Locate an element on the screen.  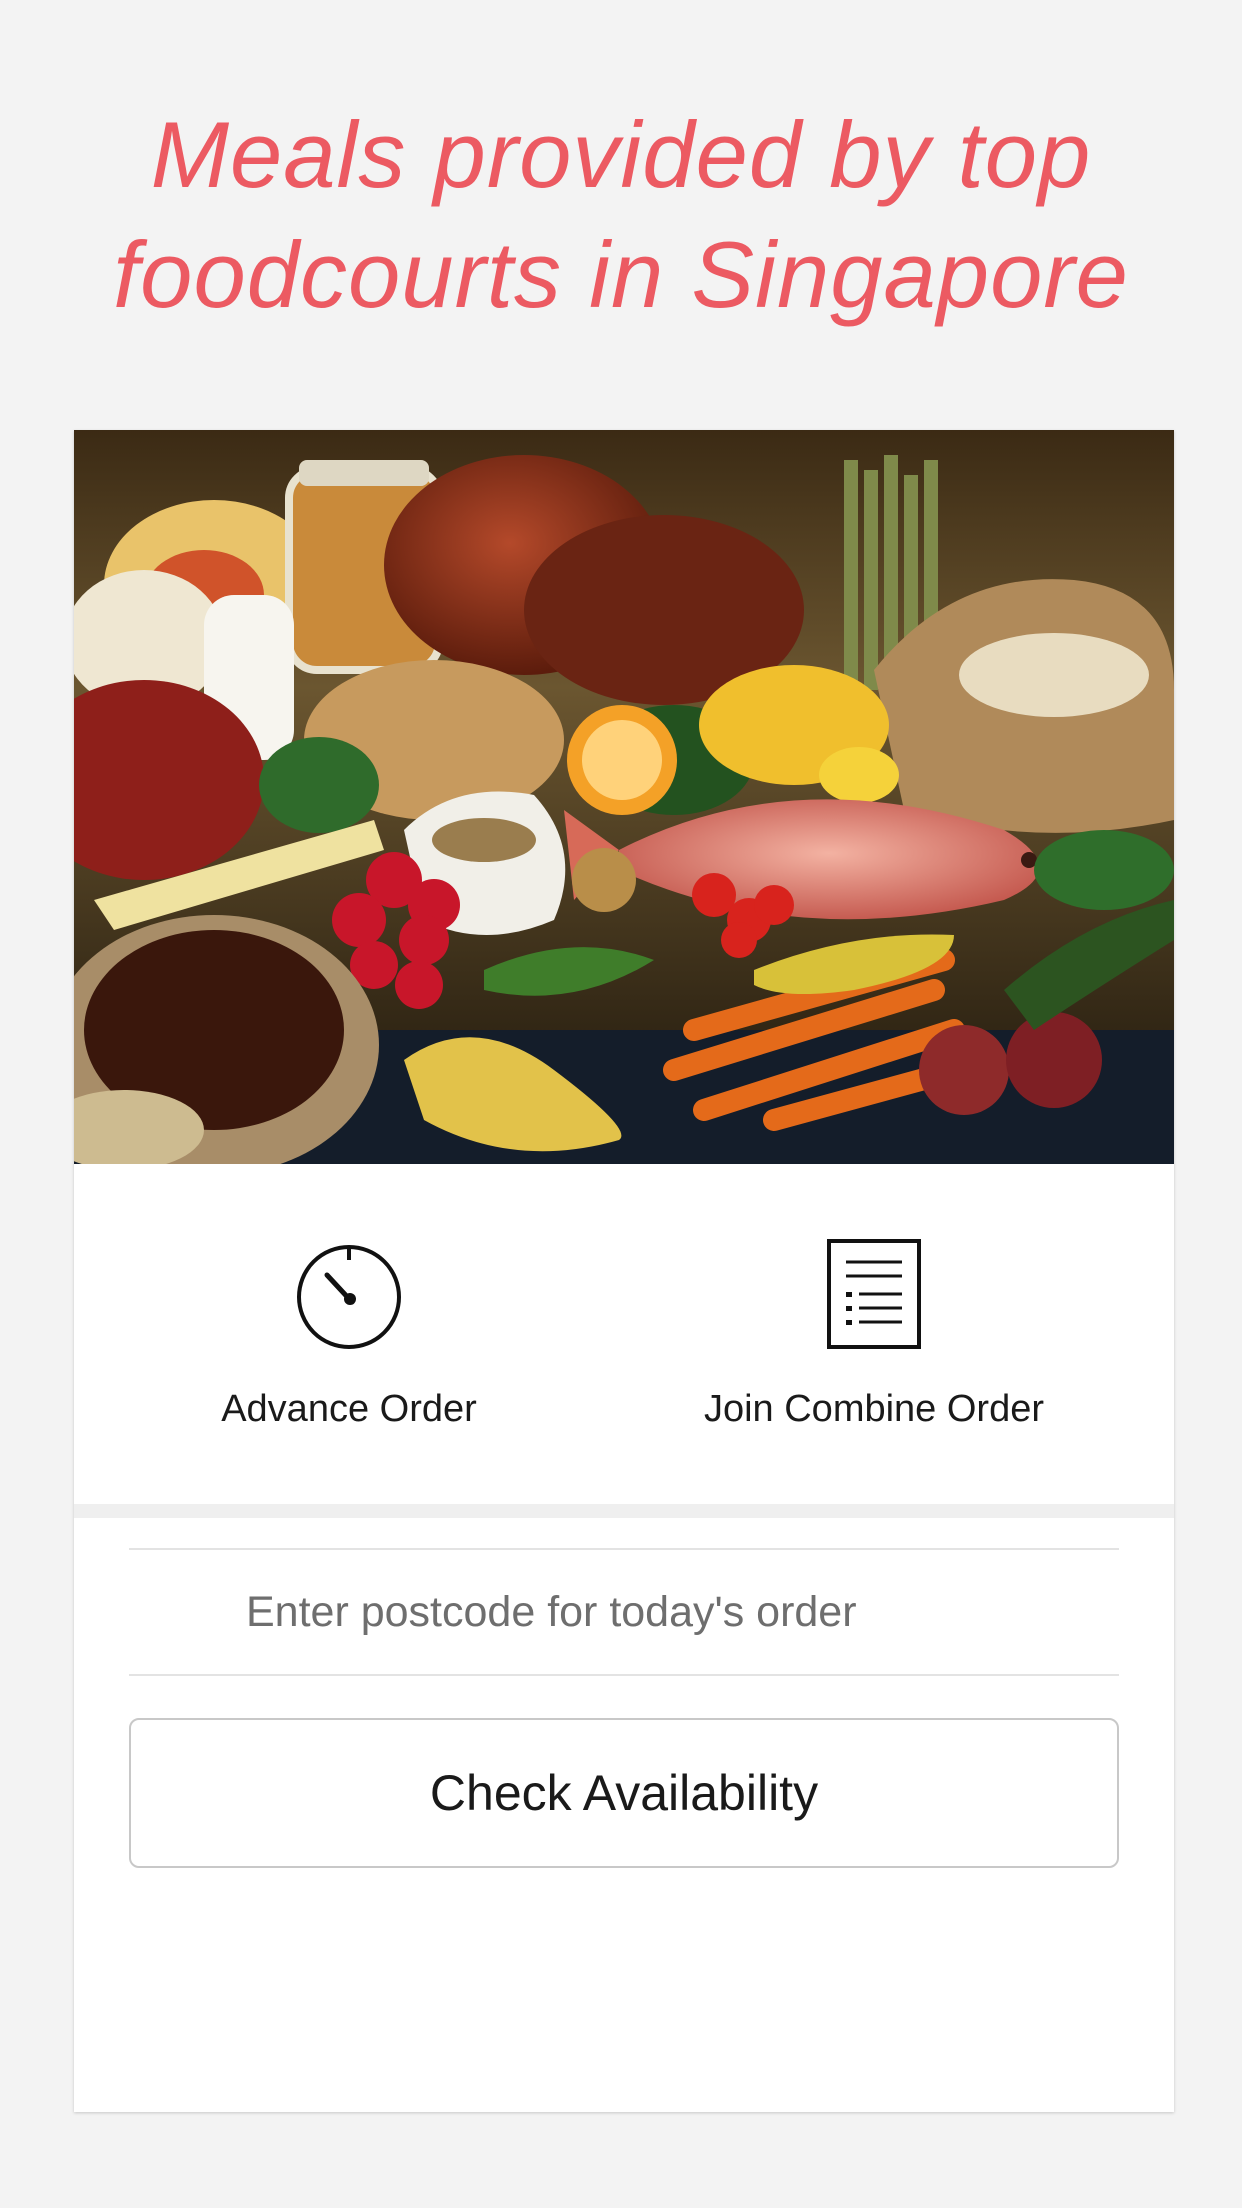
headline-line-2: foodcourts in Singapore is located at coordinates (621, 274).